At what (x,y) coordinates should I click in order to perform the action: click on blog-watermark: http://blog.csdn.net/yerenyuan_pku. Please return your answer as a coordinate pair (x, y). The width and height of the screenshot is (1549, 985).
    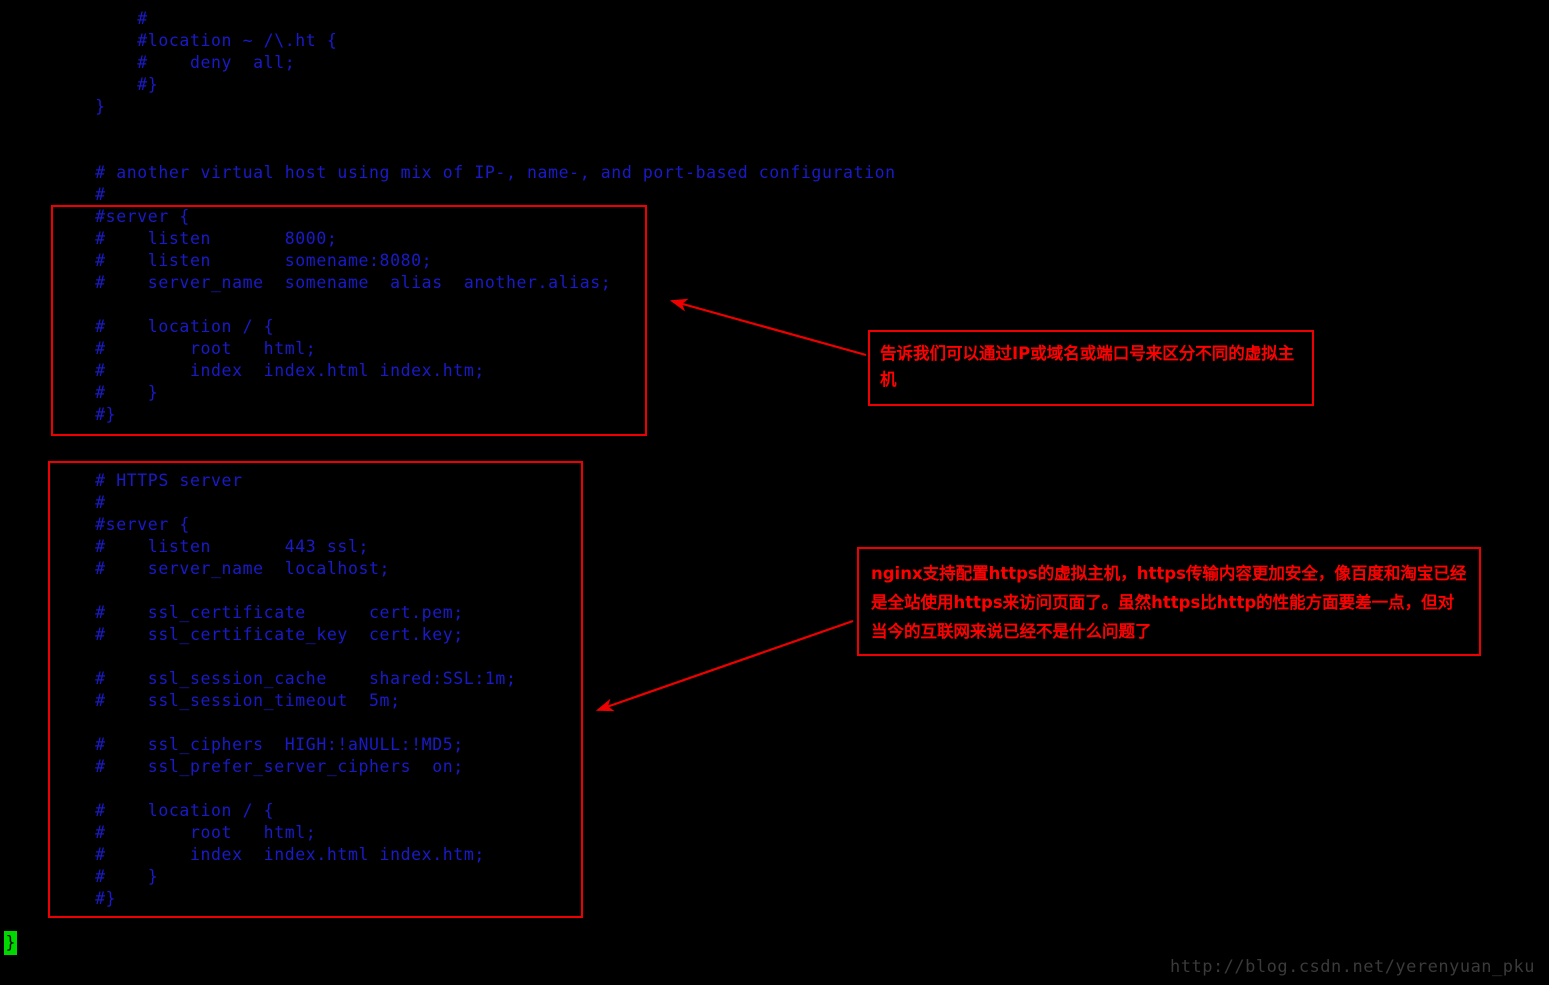
    Looking at the image, I should click on (1352, 967).